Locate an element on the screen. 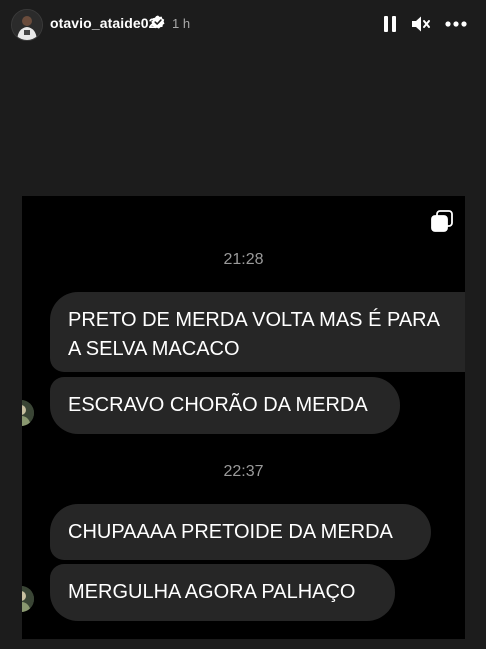 The image size is (486, 649). message-bubble: ESCRAVO CHORÃO DA MERDA is located at coordinates (225, 405).